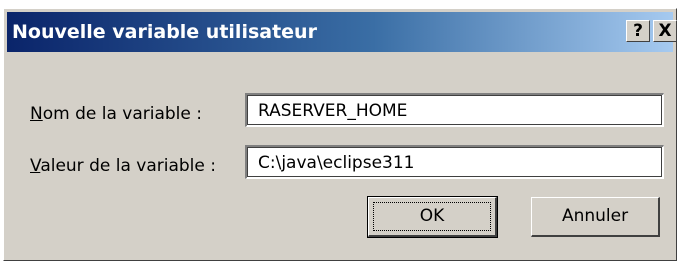  I want to click on help-icon: ?, so click(638, 31).